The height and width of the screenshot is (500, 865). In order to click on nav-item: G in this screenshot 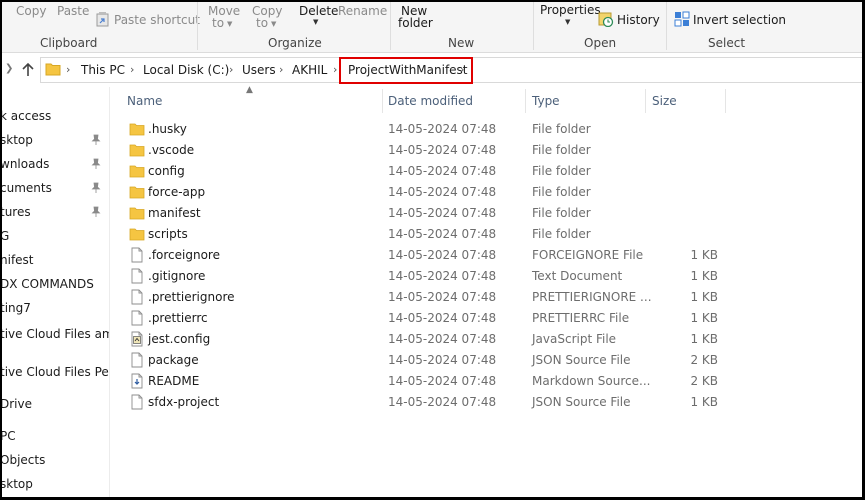, I will do `click(4, 236)`.